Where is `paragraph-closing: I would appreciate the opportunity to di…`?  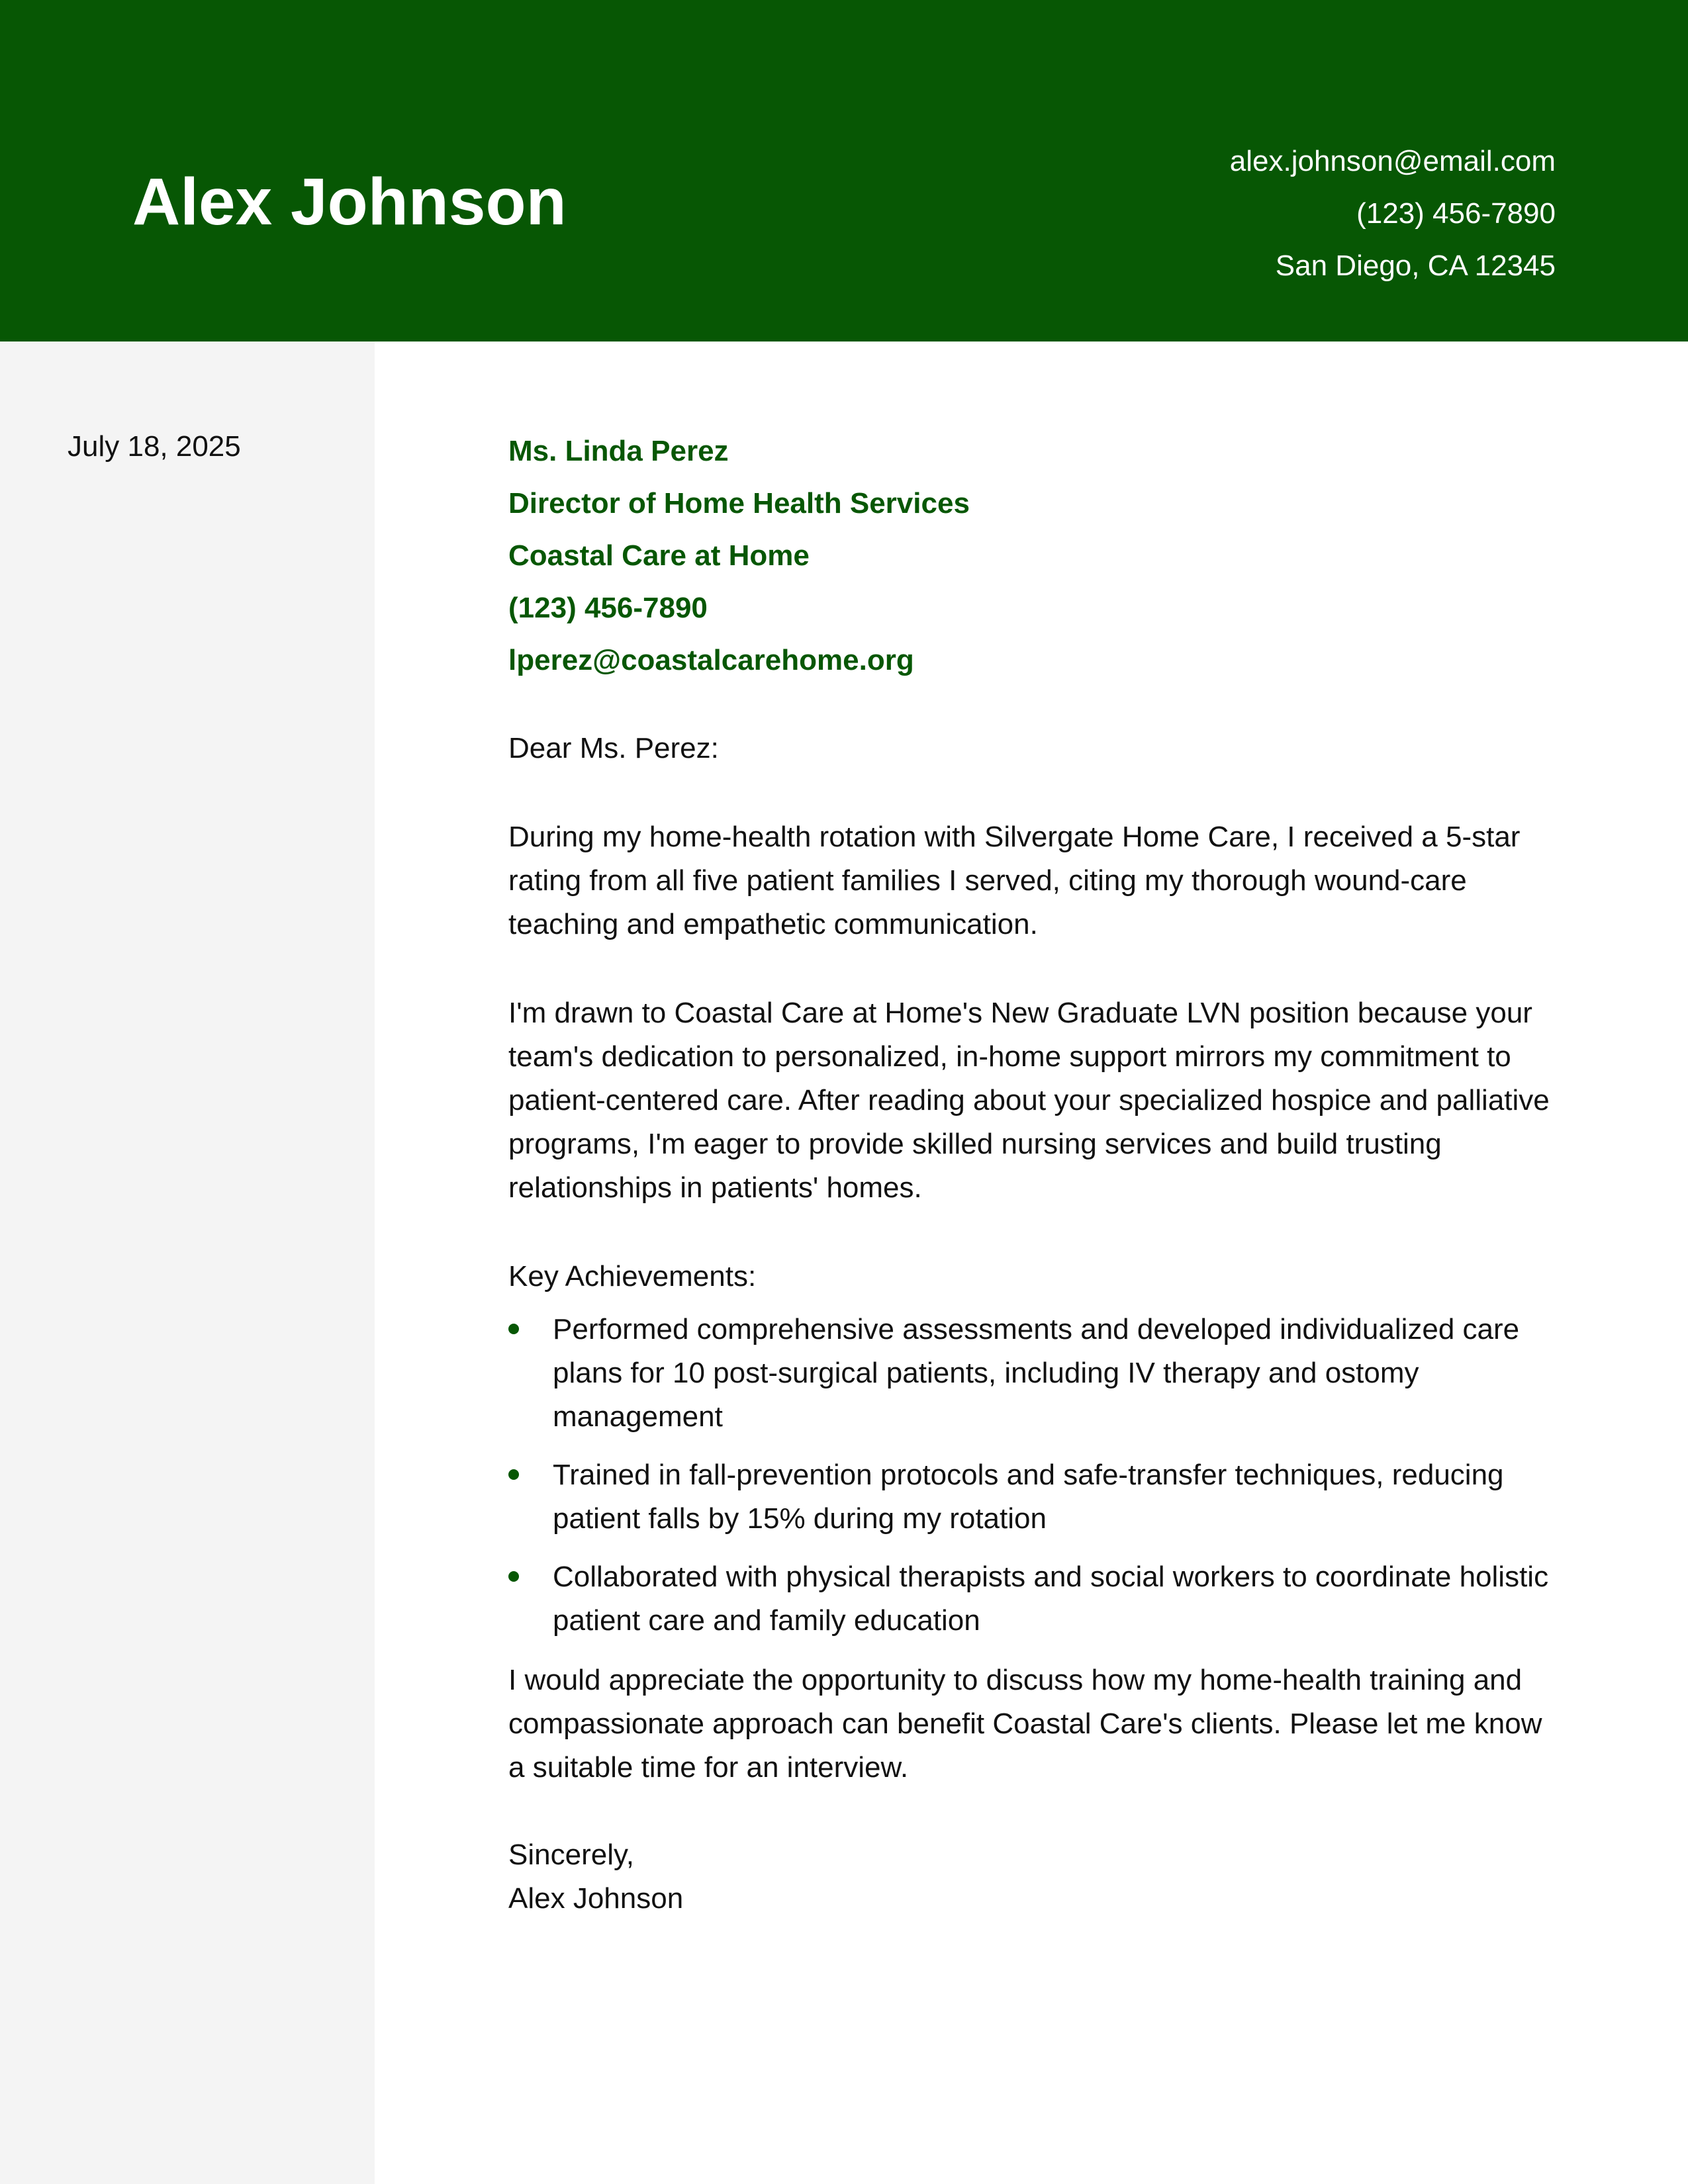
paragraph-closing: I would appreciate the opportunity to di… is located at coordinates (1025, 1724).